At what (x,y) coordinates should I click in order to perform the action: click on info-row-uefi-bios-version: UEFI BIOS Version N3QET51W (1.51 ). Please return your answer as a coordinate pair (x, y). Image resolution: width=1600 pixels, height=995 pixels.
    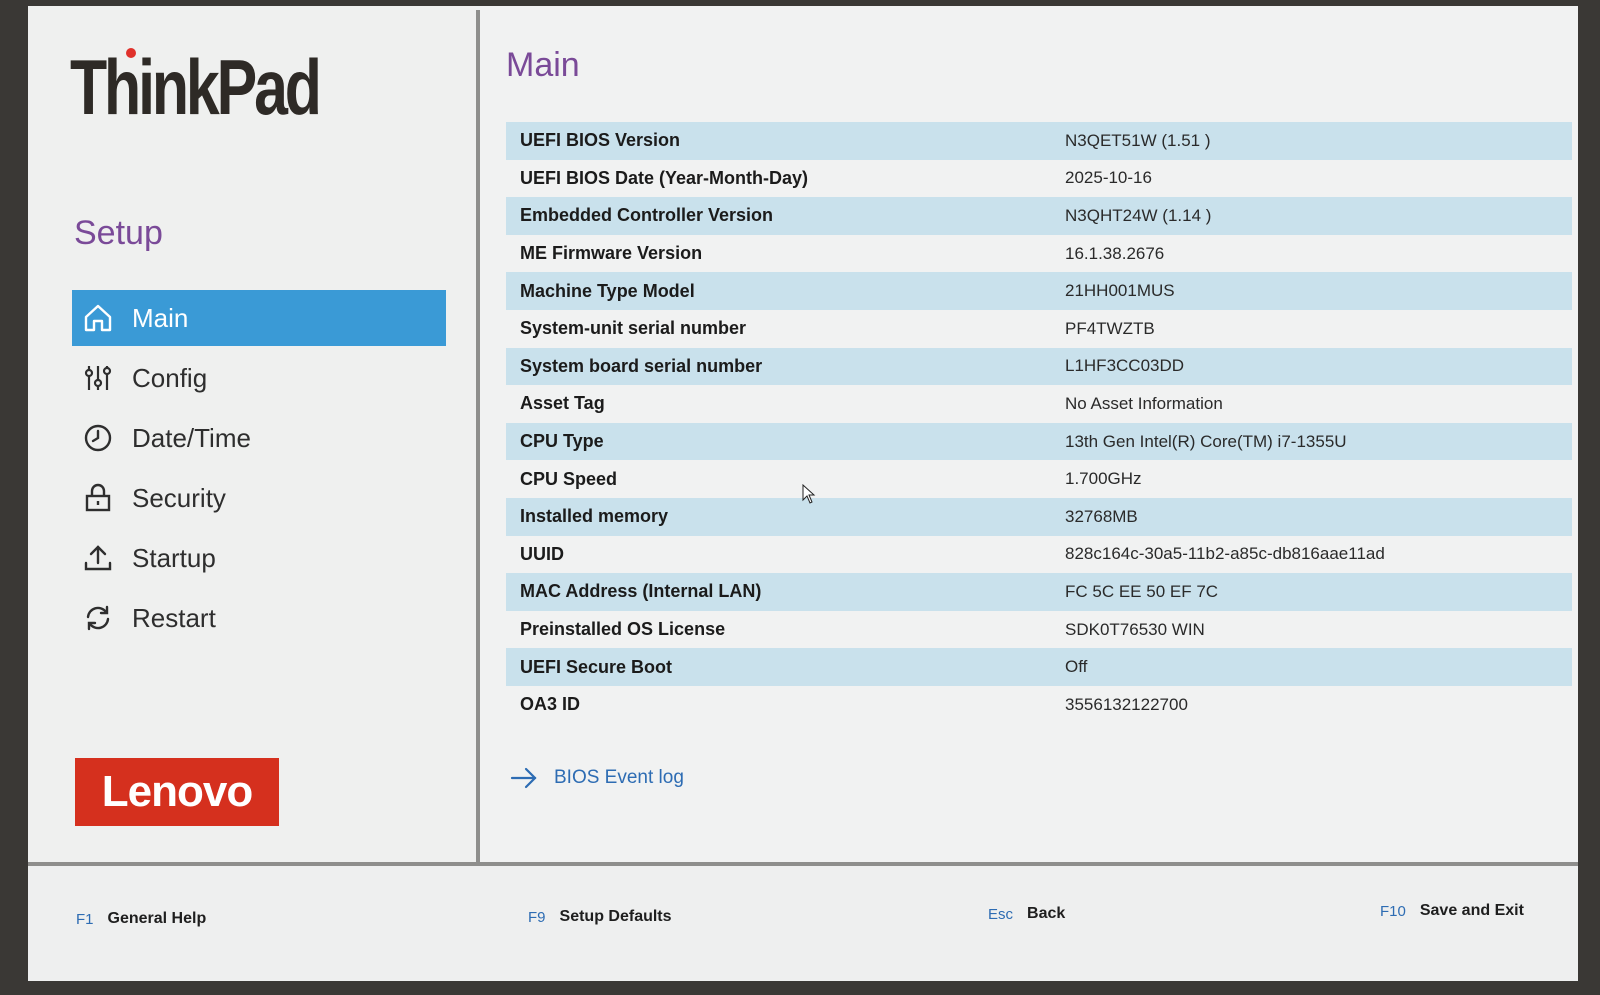
    Looking at the image, I should click on (1039, 141).